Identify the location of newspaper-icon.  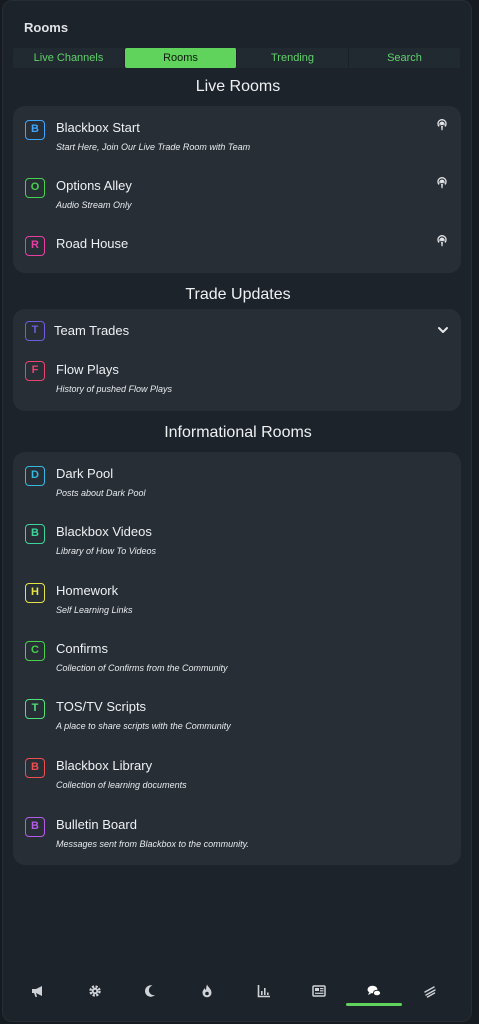
(319, 991).